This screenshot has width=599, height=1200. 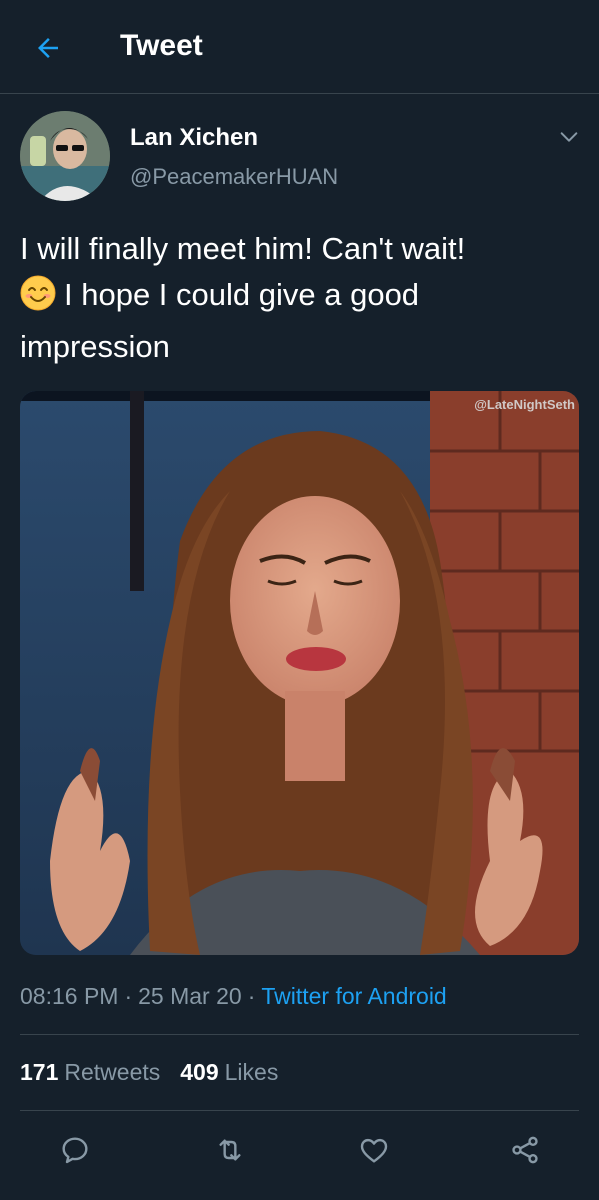 What do you see at coordinates (199, 1072) in the screenshot?
I see `likes-count: 409` at bounding box center [199, 1072].